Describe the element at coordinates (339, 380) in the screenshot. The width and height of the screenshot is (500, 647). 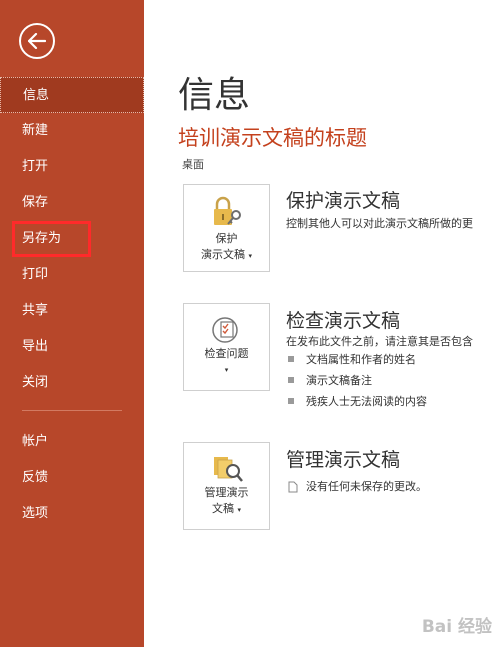
I see `bullet-text: 演示文稿备注` at that location.